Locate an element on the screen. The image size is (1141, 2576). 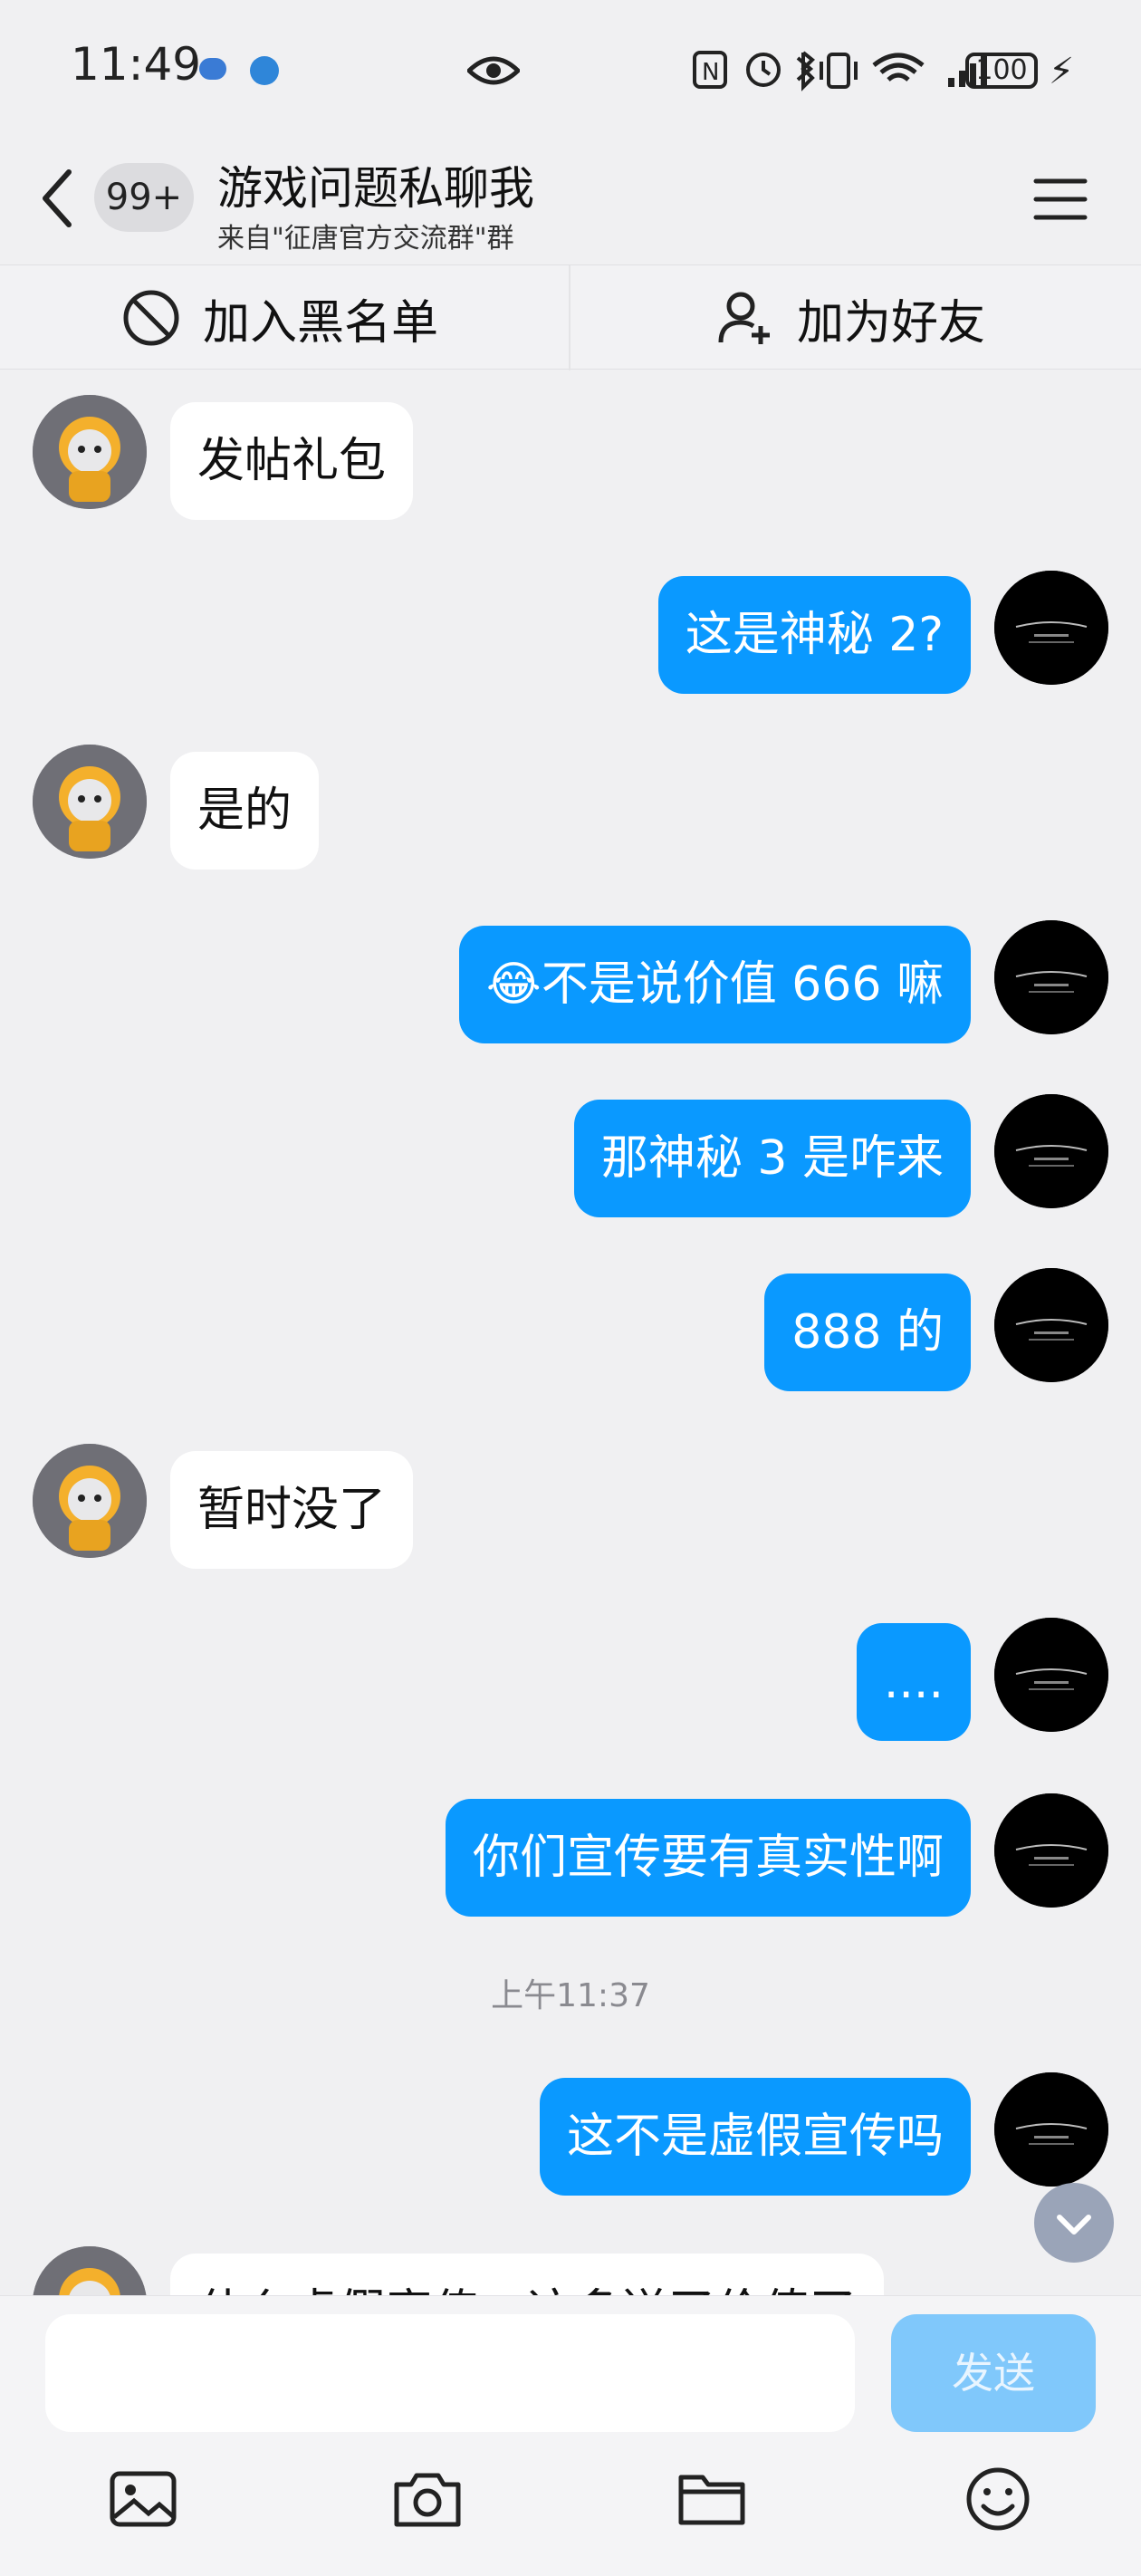
message-bubble-outgoing: 那神秘 3 是咋来 is located at coordinates (772, 1158).